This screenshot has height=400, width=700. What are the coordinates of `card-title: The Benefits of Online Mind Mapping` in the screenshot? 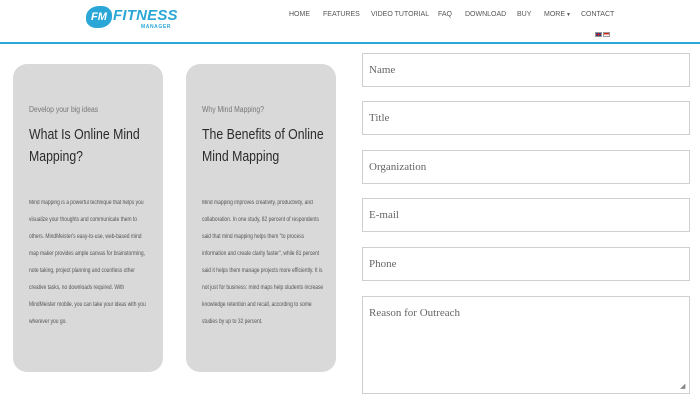 It's located at (263, 145).